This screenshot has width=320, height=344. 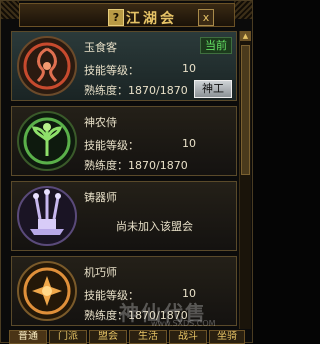 I want to click on window-title: 江湖会, so click(x=151, y=19).